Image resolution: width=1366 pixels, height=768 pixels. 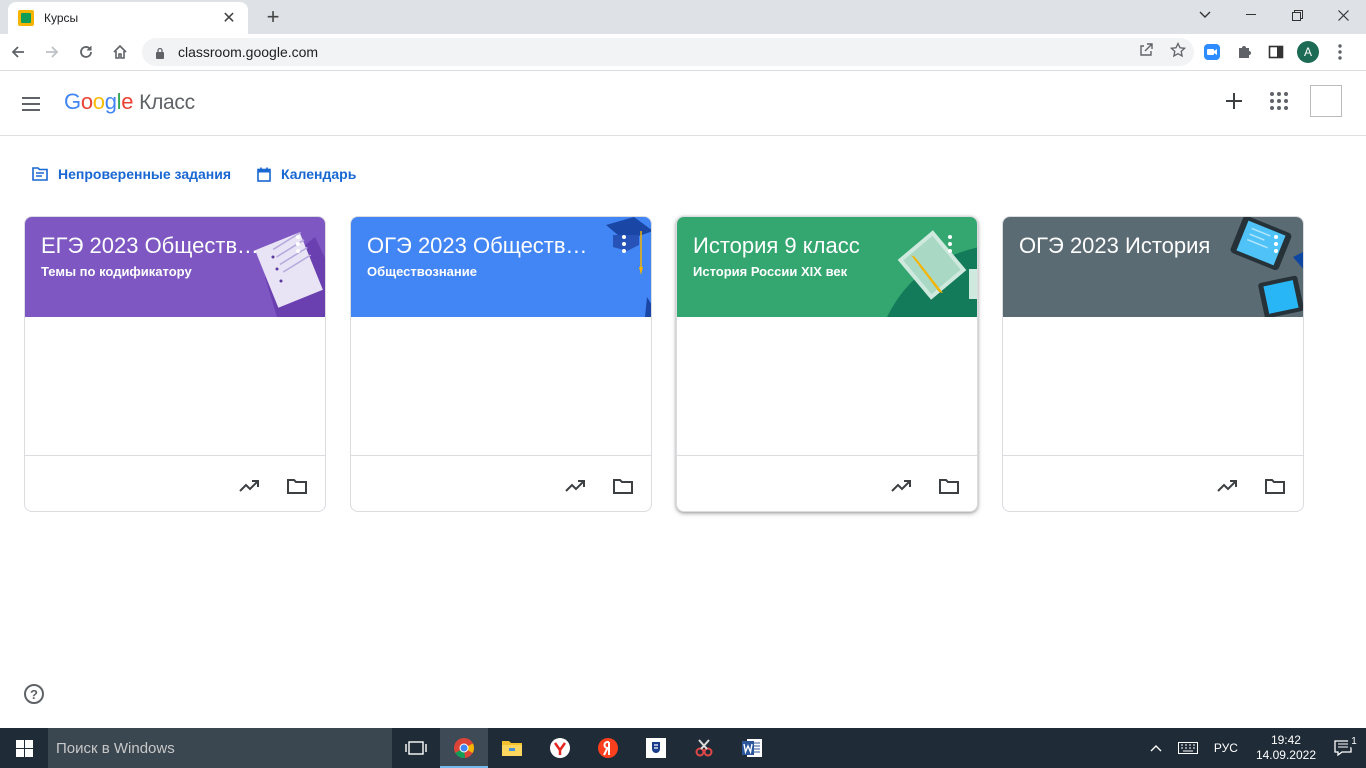 I want to click on side-panel-icon, so click(x=1276, y=52).